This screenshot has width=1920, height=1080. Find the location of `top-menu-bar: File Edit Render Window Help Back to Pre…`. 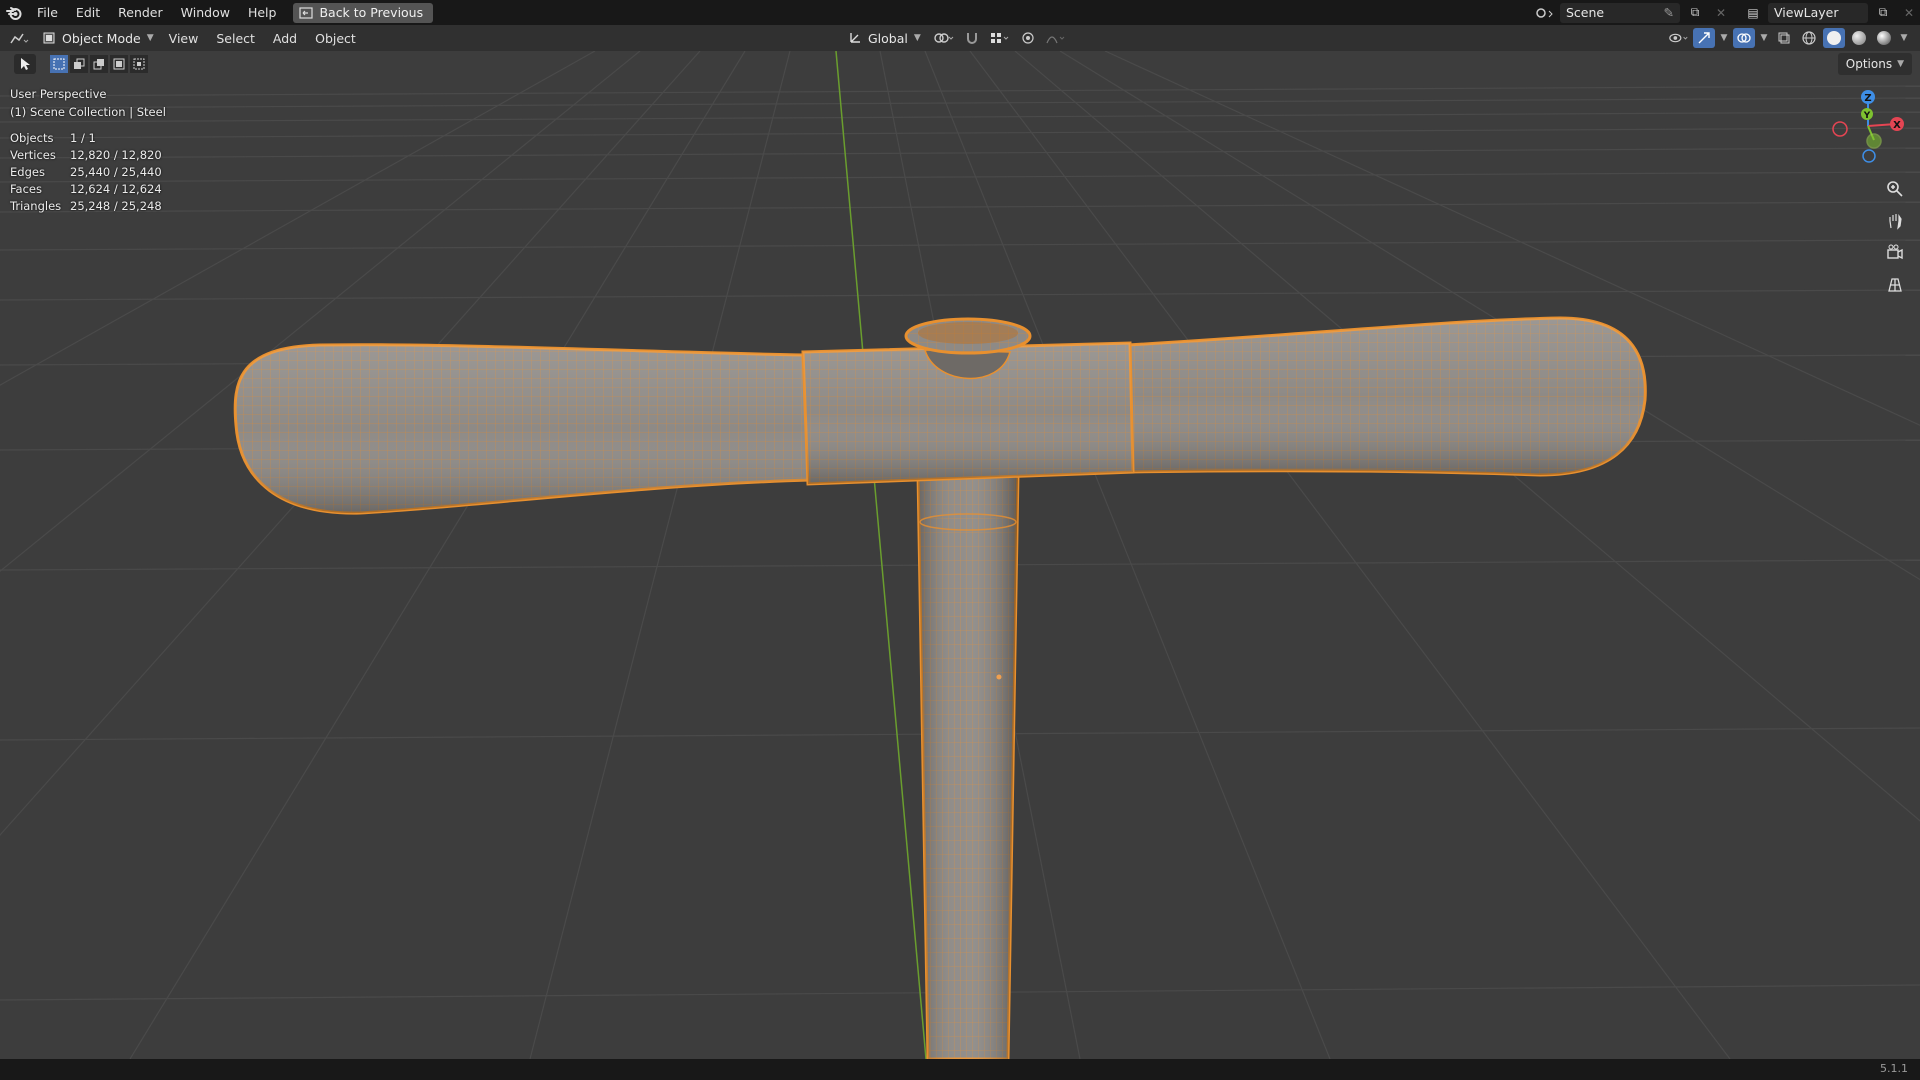

top-menu-bar: File Edit Render Window Help Back to Pre… is located at coordinates (960, 12).